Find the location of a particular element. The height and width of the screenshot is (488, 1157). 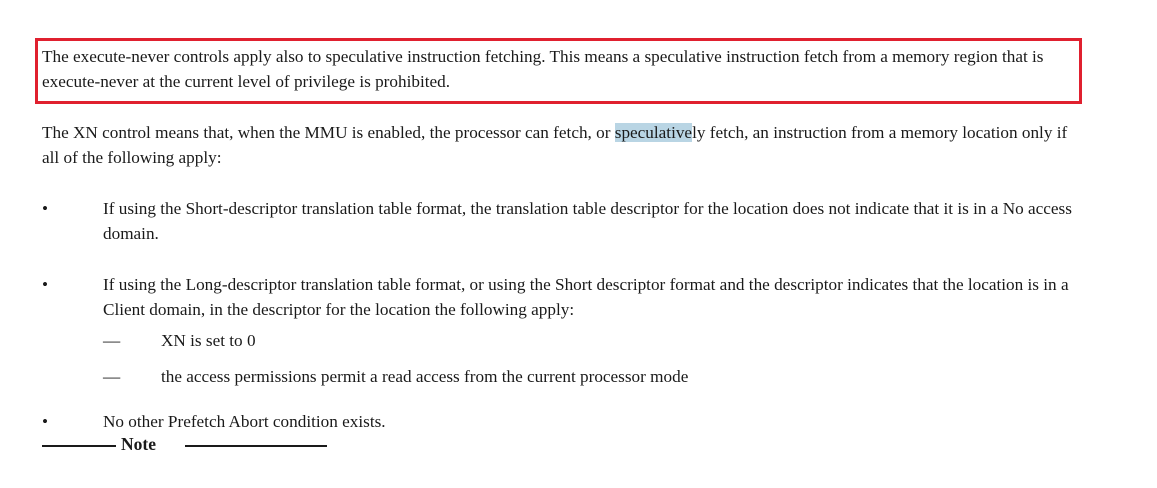

note-rule-right is located at coordinates (256, 446).